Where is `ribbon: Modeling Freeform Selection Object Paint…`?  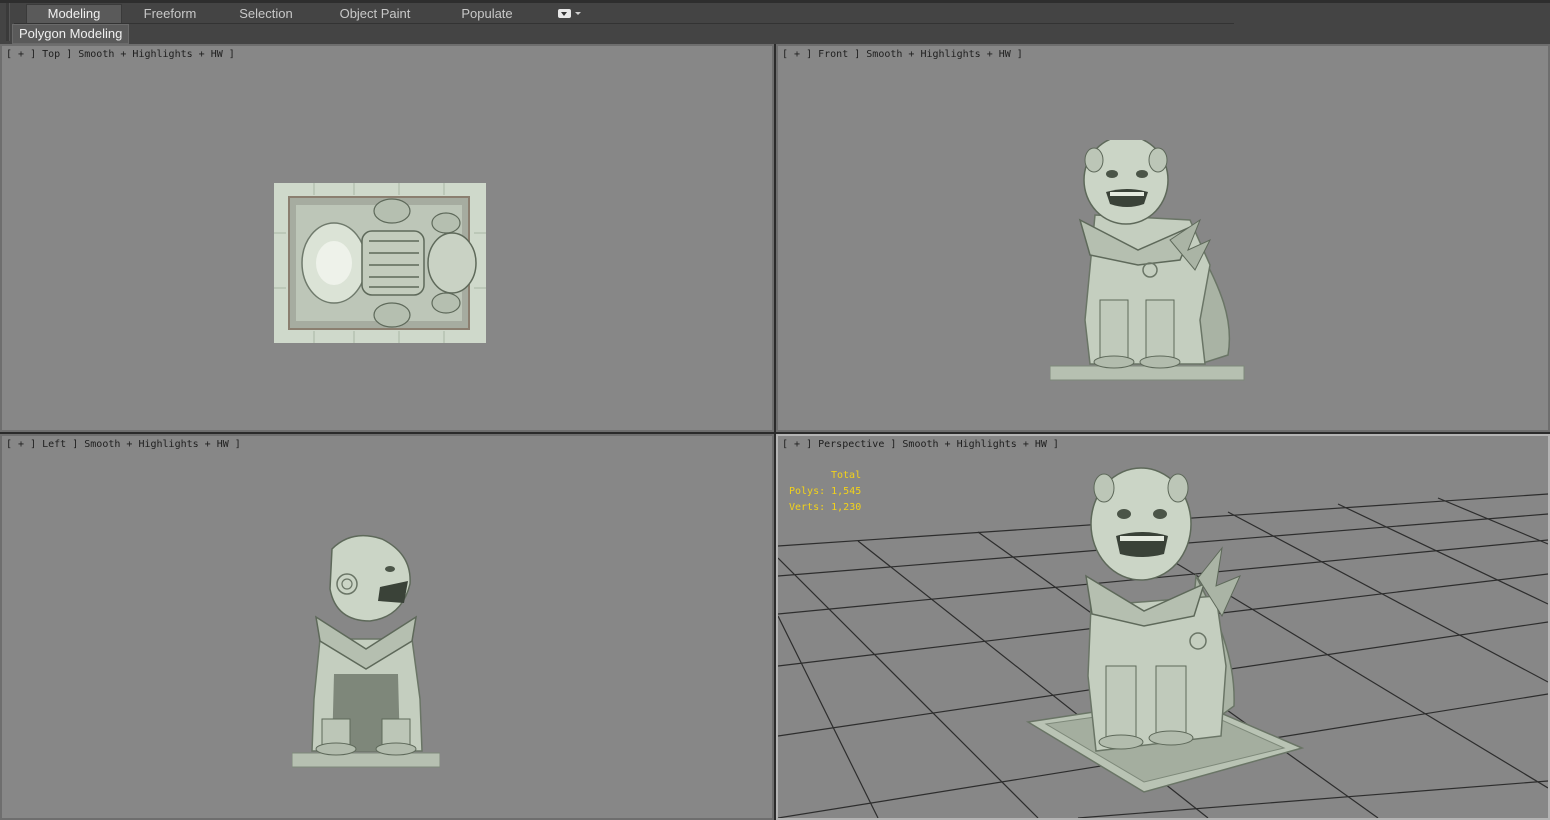 ribbon: Modeling Freeform Selection Object Paint… is located at coordinates (775, 22).